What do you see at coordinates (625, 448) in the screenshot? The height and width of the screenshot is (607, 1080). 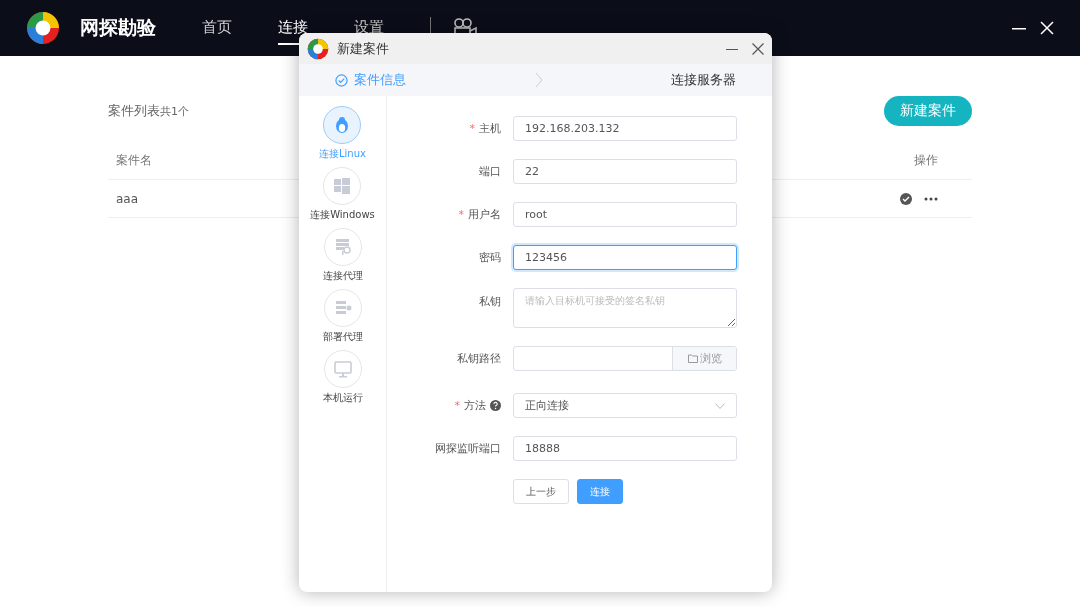 I see `input-field: 18888` at bounding box center [625, 448].